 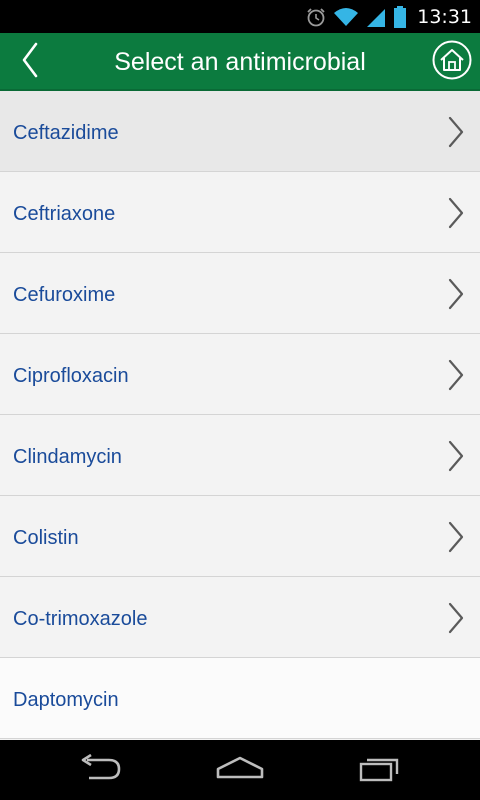 What do you see at coordinates (240, 293) in the screenshot?
I see `list-item: Cefuroxime` at bounding box center [240, 293].